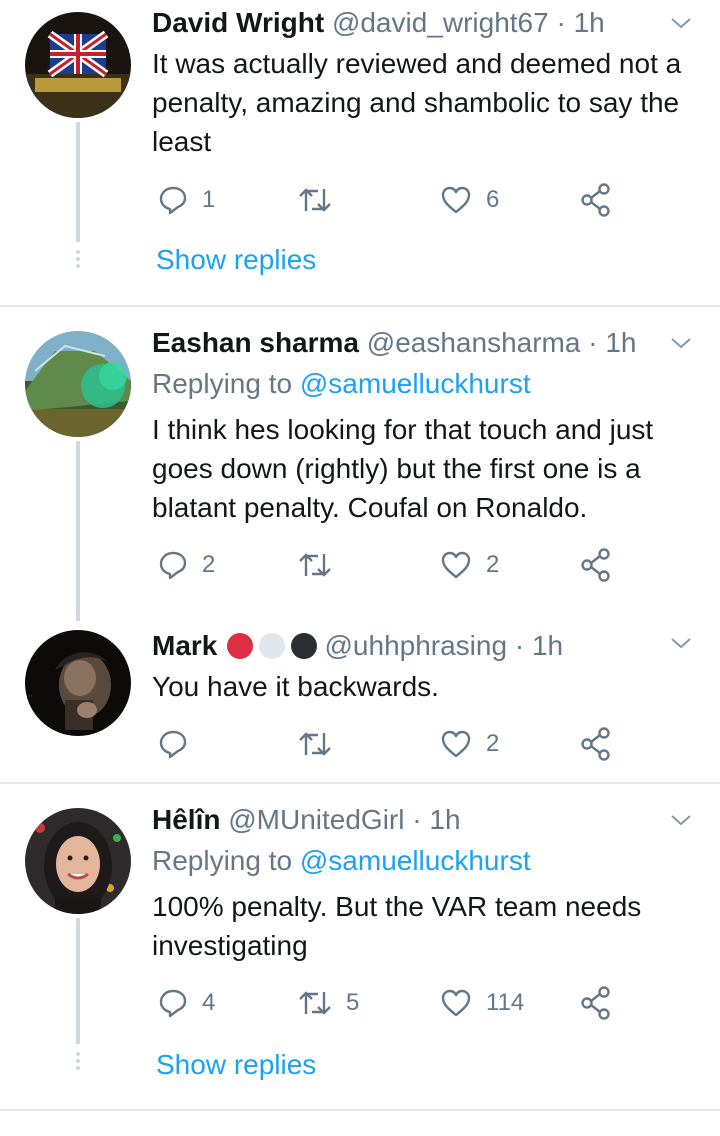  What do you see at coordinates (316, 819) in the screenshot?
I see `author-handle: @MUnitedGirl` at bounding box center [316, 819].